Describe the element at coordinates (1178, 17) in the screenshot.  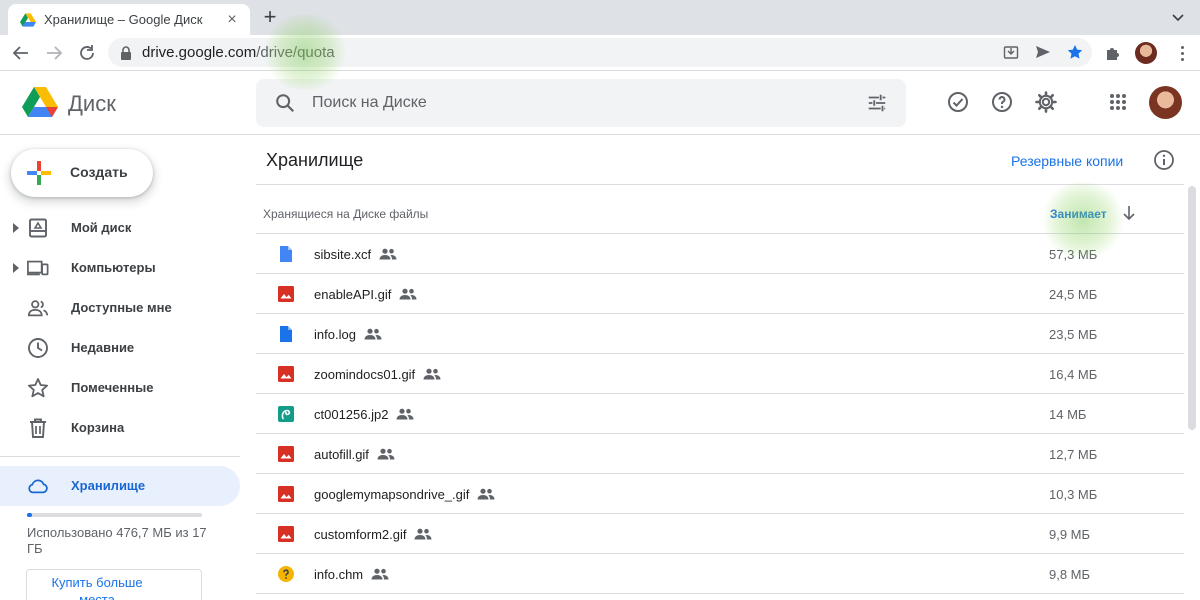
I see `tab-search-chevron-icon` at that location.